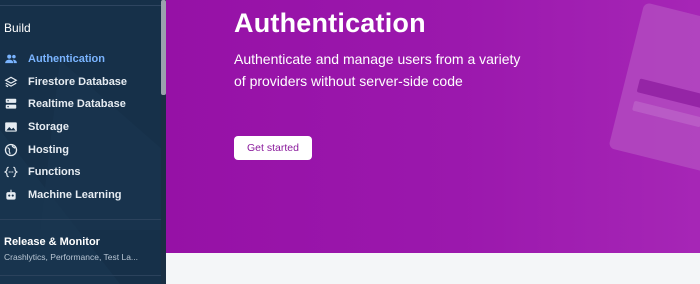 This screenshot has height=284, width=700. What do you see at coordinates (77, 104) in the screenshot?
I see `sidebar-item-label: Realtime Database` at bounding box center [77, 104].